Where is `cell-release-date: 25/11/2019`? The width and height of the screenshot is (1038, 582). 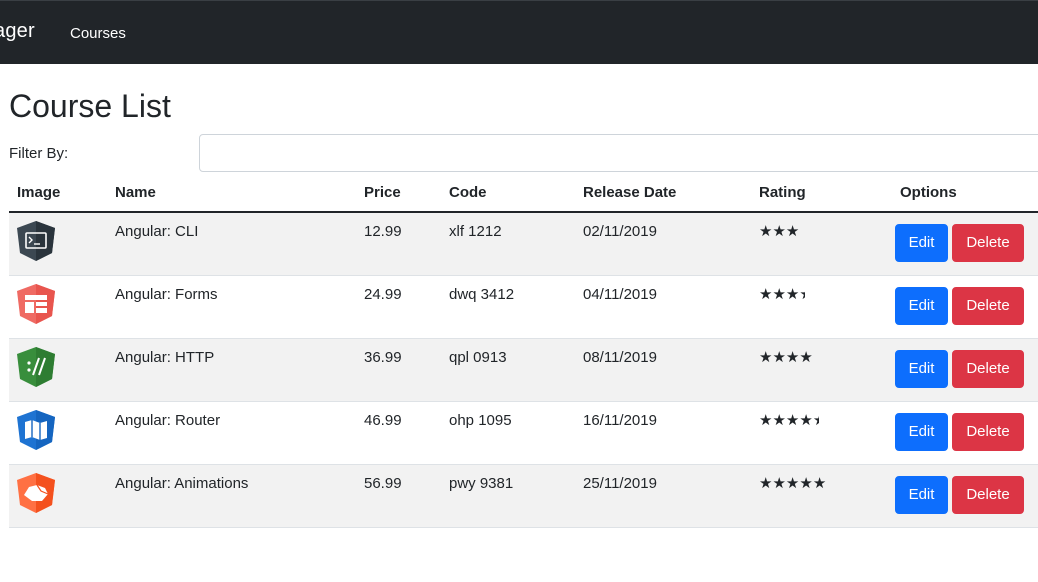 cell-release-date: 25/11/2019 is located at coordinates (663, 496).